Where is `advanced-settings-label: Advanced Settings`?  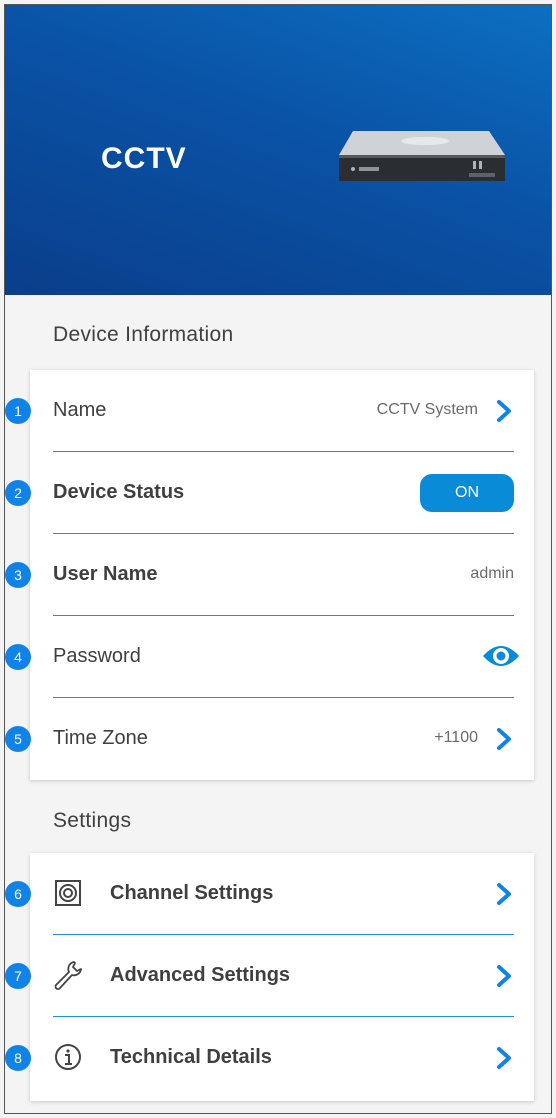 advanced-settings-label: Advanced Settings is located at coordinates (200, 975).